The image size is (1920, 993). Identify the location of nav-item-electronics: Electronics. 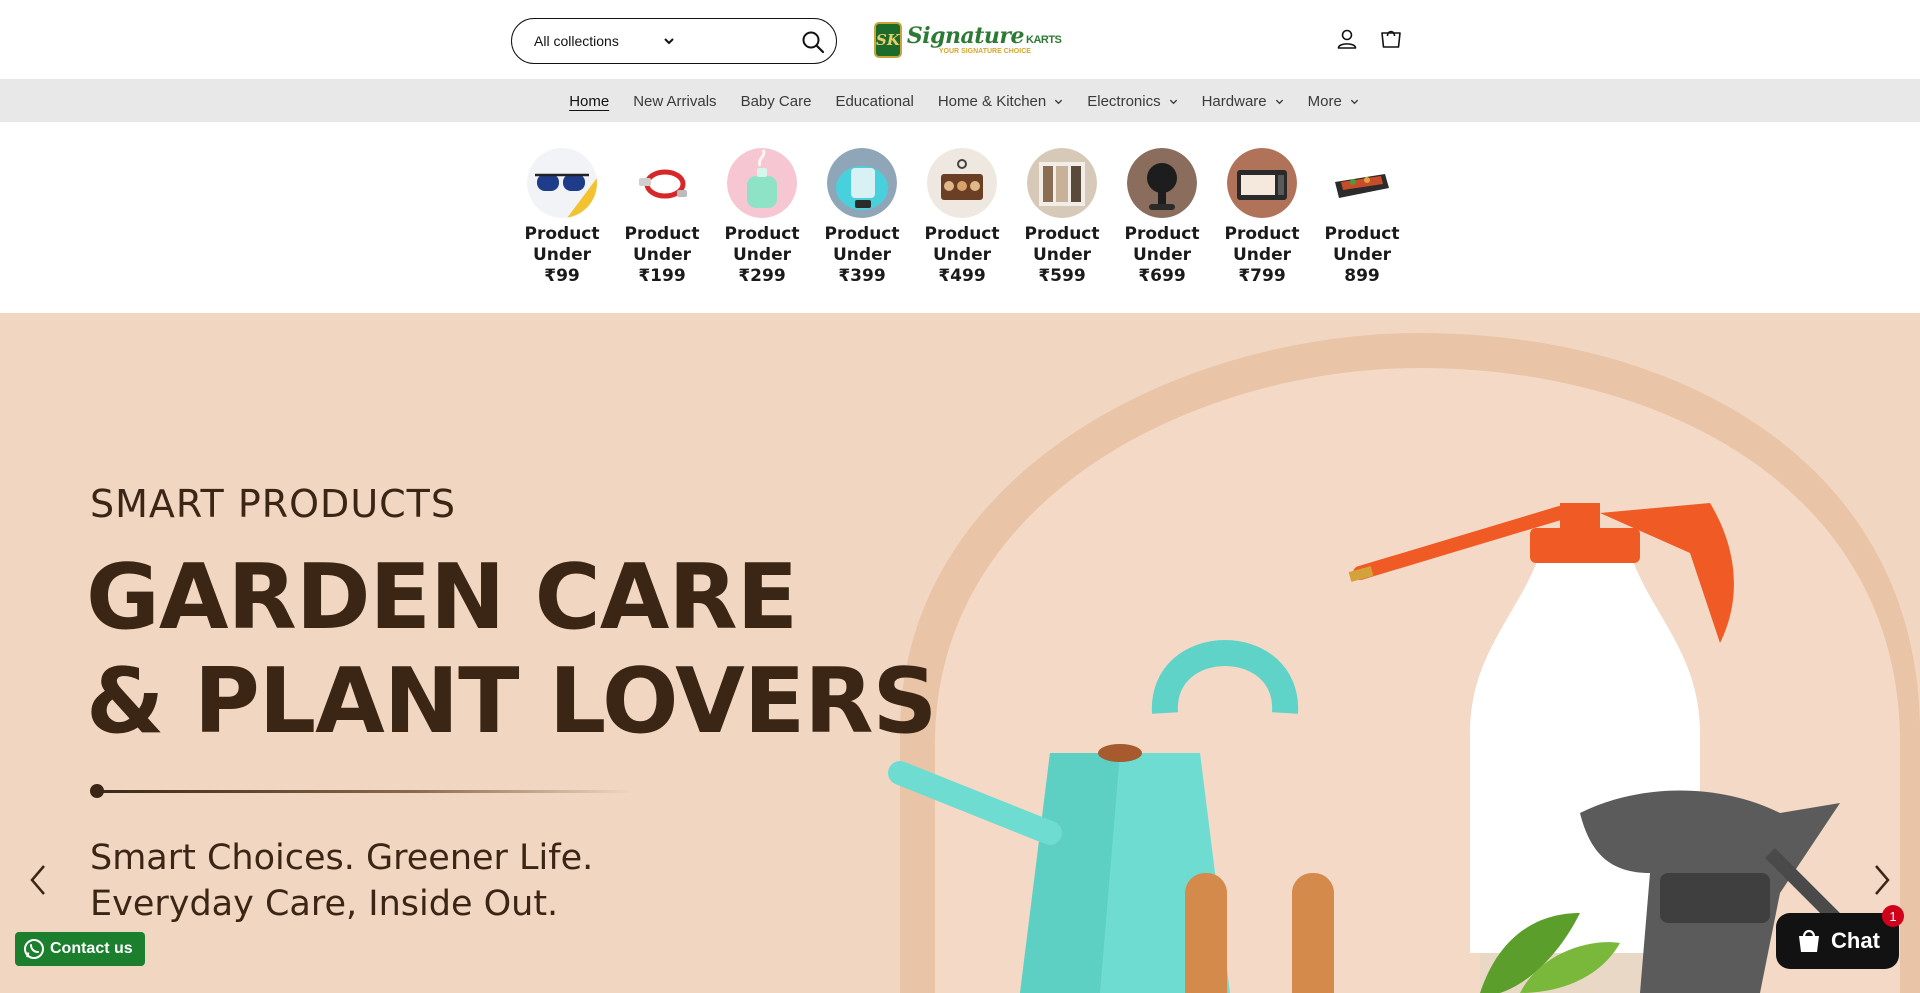
(1132, 101).